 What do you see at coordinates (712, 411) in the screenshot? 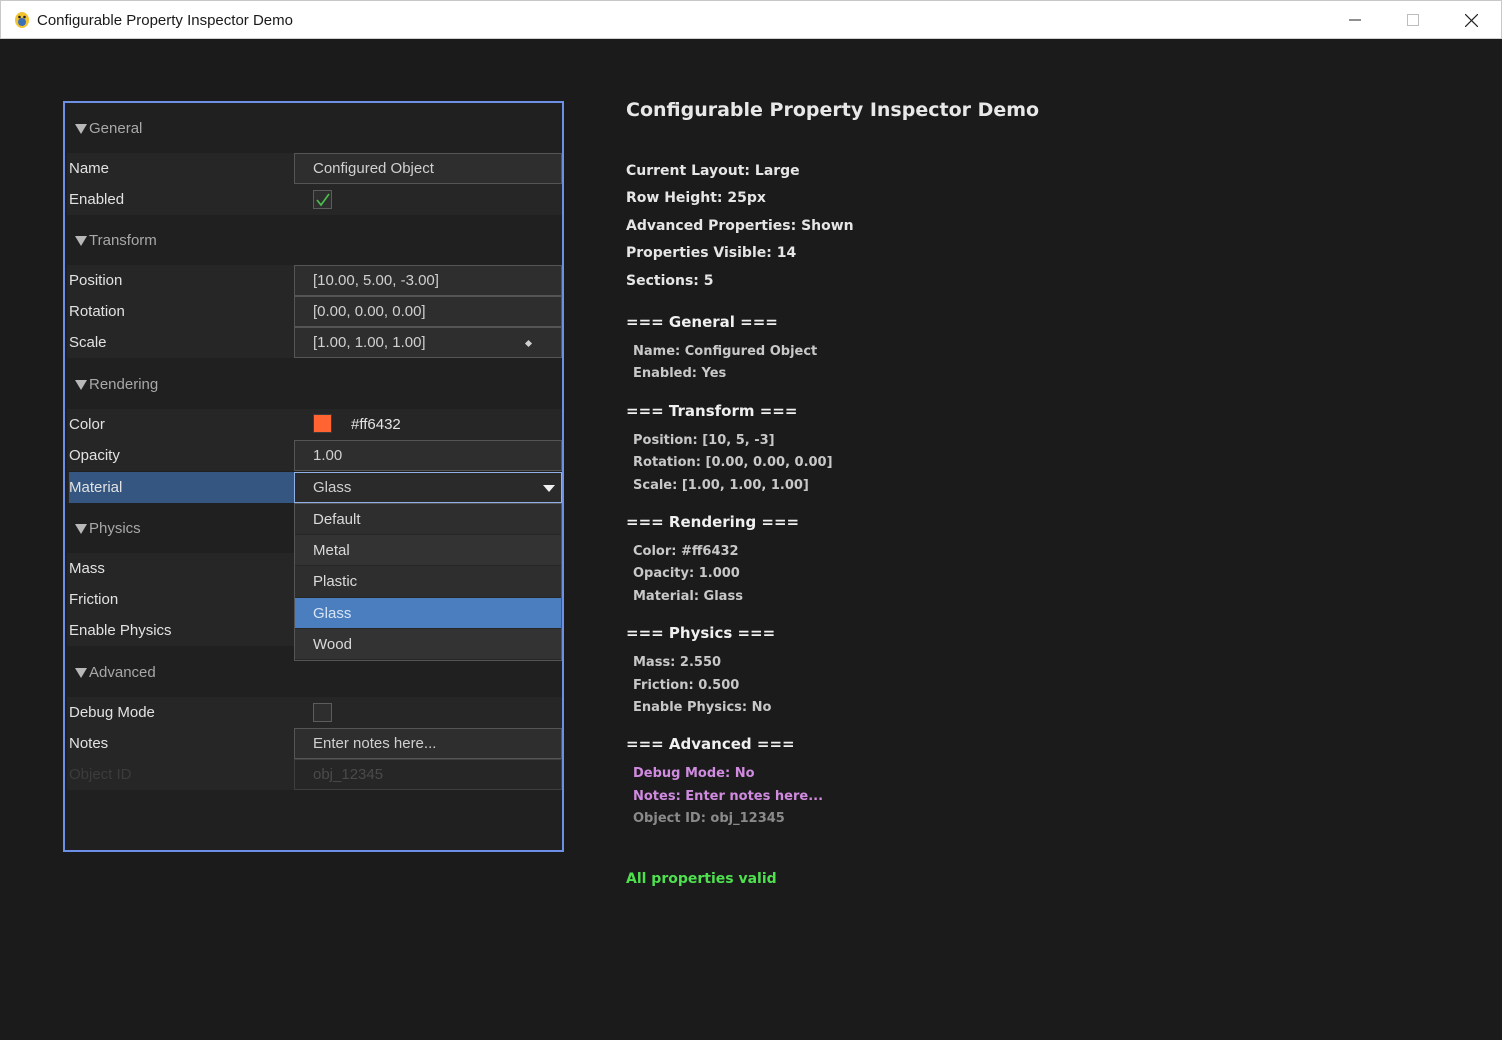
I see `info-section-transform: === Transform ===` at bounding box center [712, 411].